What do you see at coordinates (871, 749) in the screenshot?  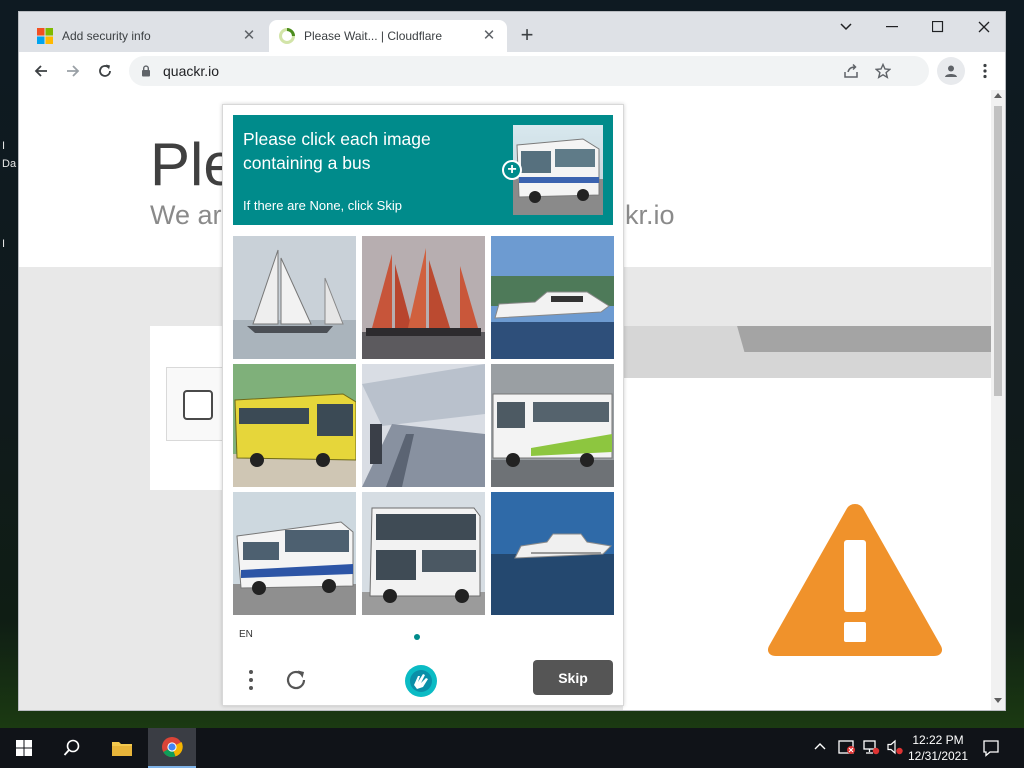 I see `network-icon` at bounding box center [871, 749].